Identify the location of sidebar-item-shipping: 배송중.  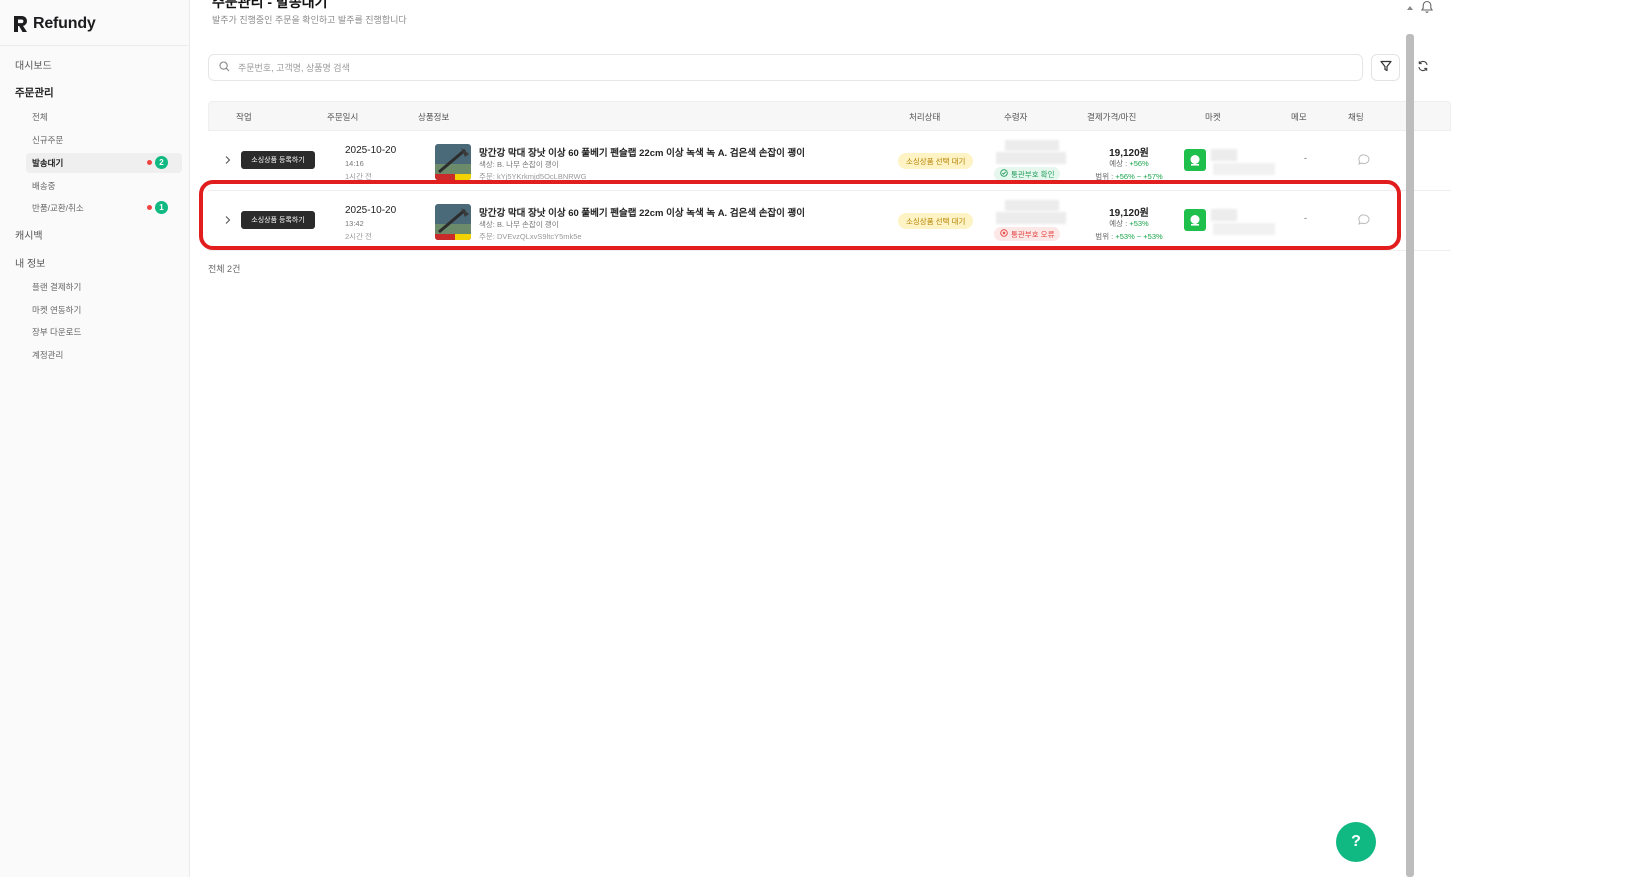
(95, 186).